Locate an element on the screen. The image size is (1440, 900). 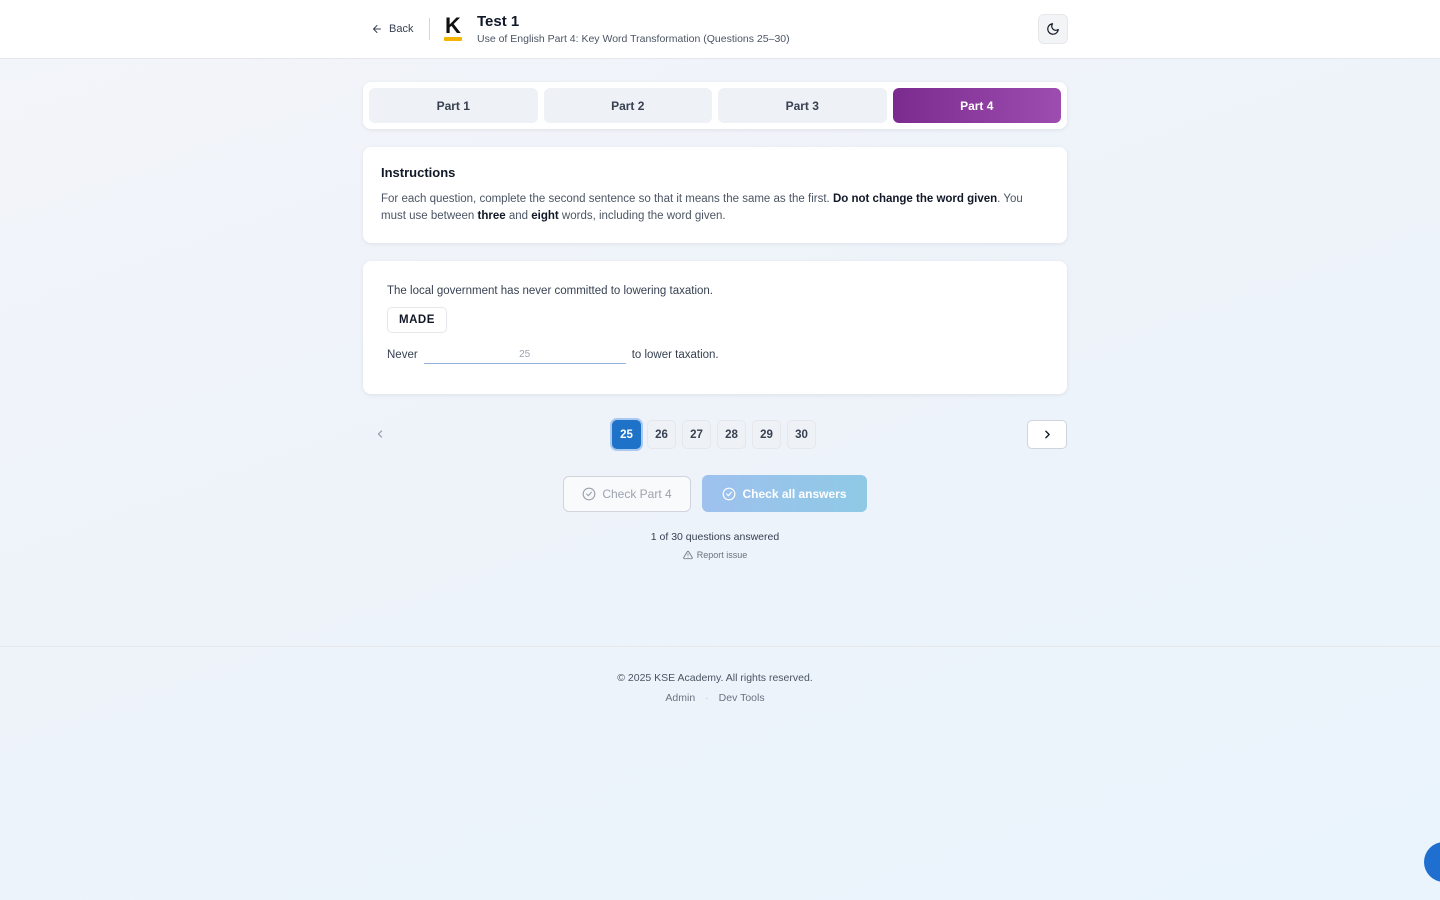
back-label: Back is located at coordinates (401, 29).